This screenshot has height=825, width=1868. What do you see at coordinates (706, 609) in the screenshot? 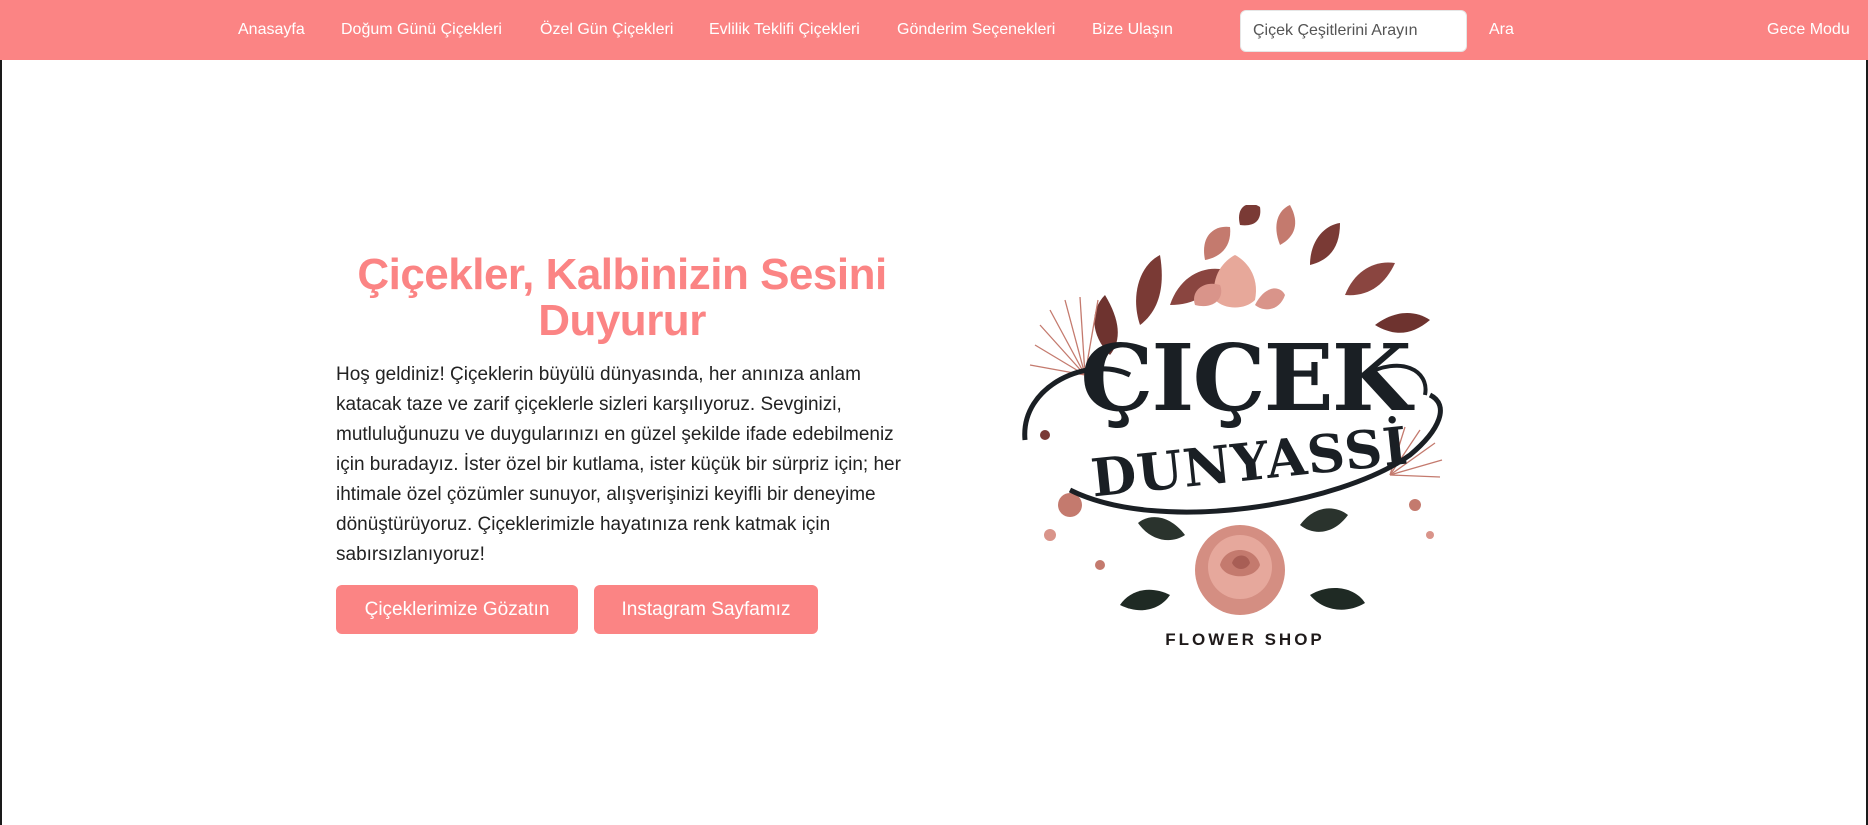
I see `instagram-page-button: Instagram Sayfamız` at bounding box center [706, 609].